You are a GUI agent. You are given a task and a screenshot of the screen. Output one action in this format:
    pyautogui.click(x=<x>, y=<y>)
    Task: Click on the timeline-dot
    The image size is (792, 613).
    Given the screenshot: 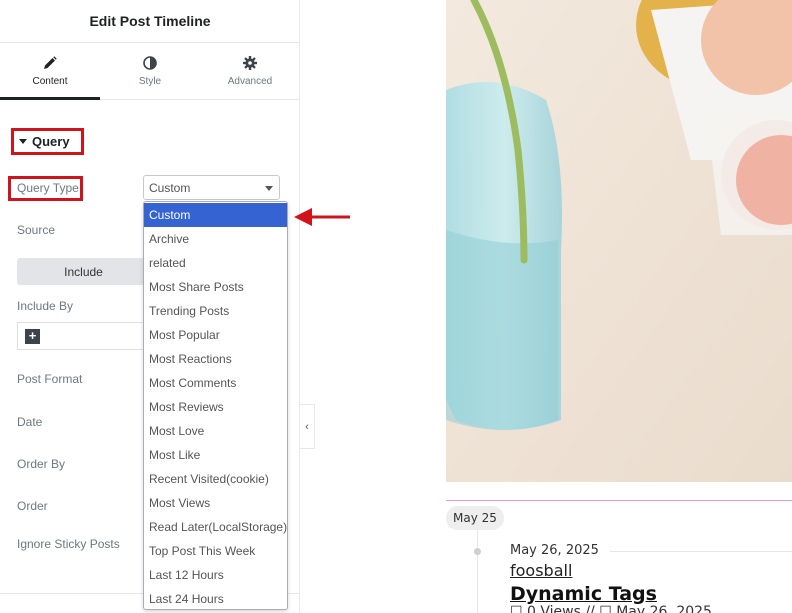 What is the action you would take?
    pyautogui.click(x=477, y=551)
    